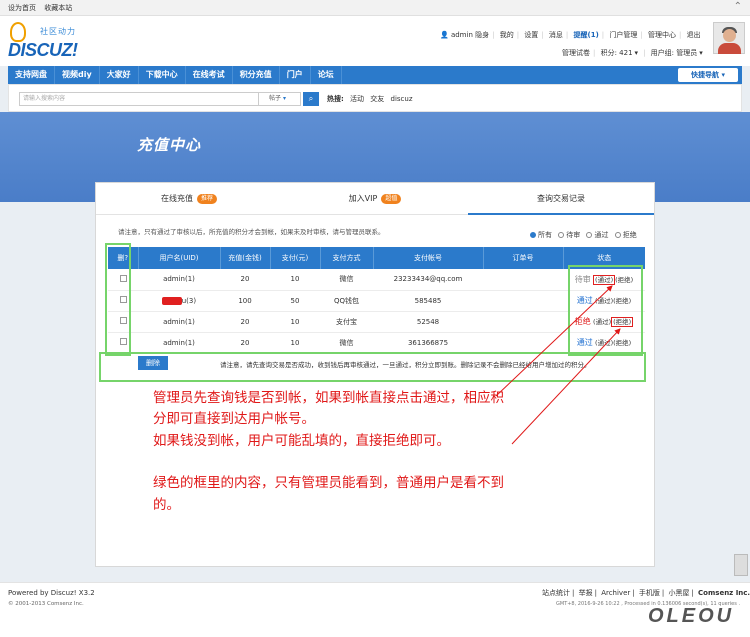  What do you see at coordinates (556, 35) in the screenshot?
I see `messages-link: 消息` at bounding box center [556, 35].